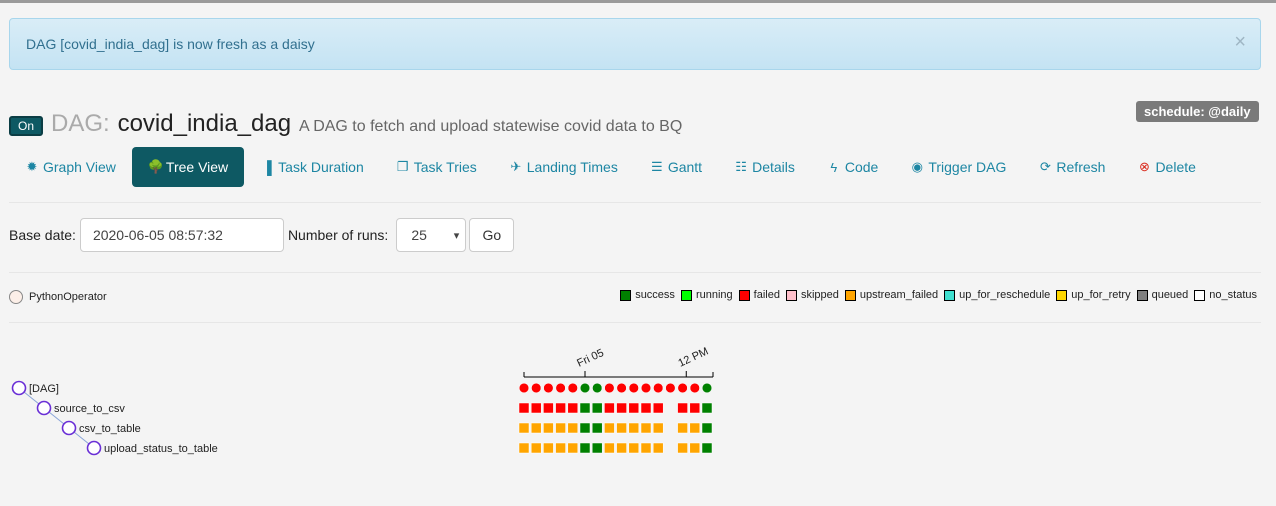  I want to click on play-circle-icon: ◉, so click(917, 166).